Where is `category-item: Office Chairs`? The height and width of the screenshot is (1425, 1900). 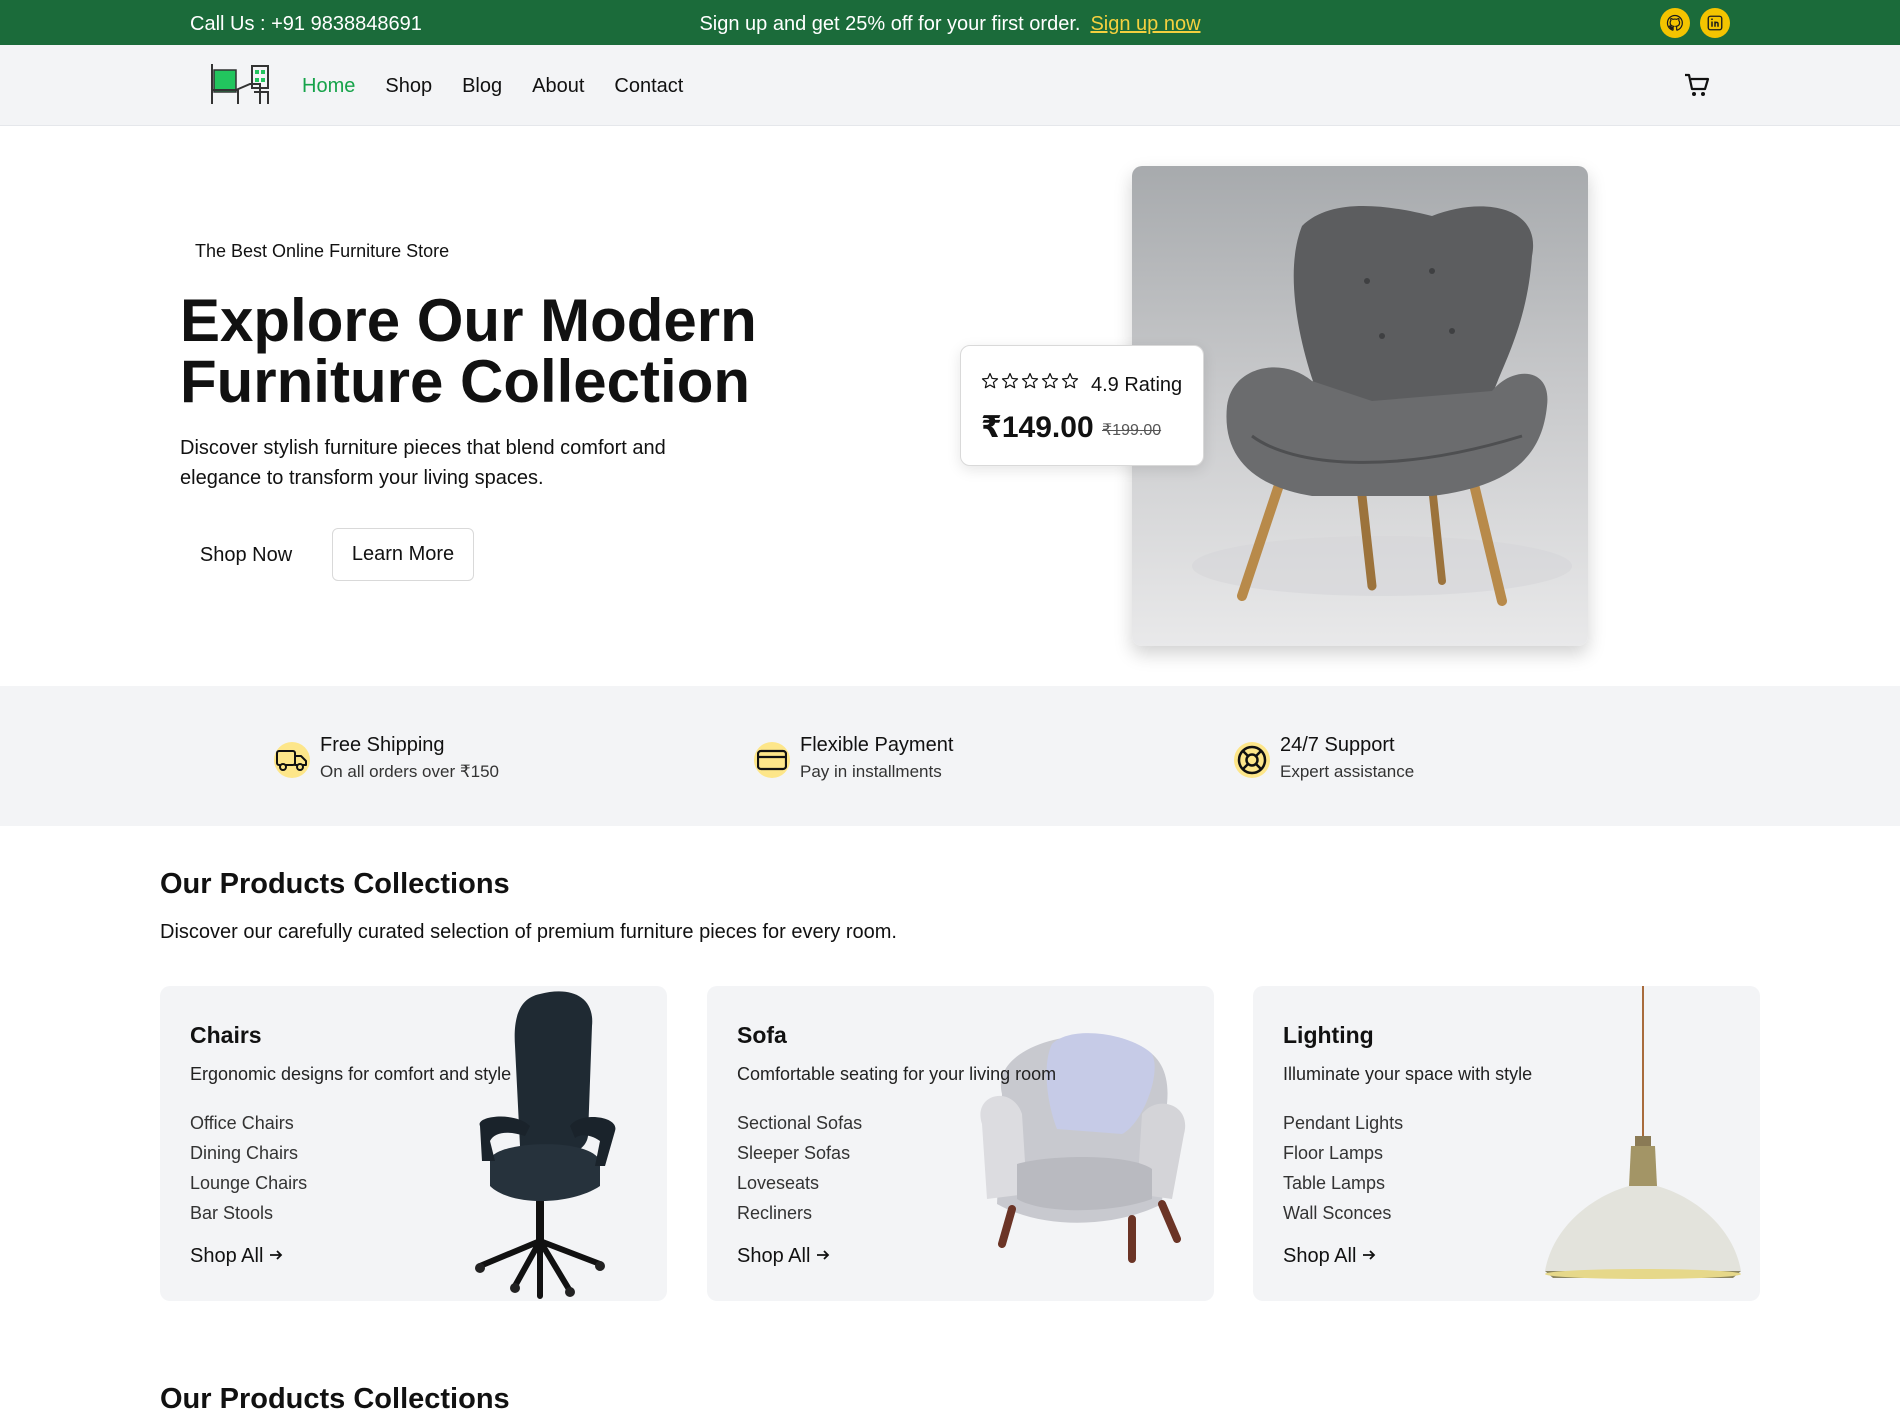
category-item: Office Chairs is located at coordinates (248, 1123).